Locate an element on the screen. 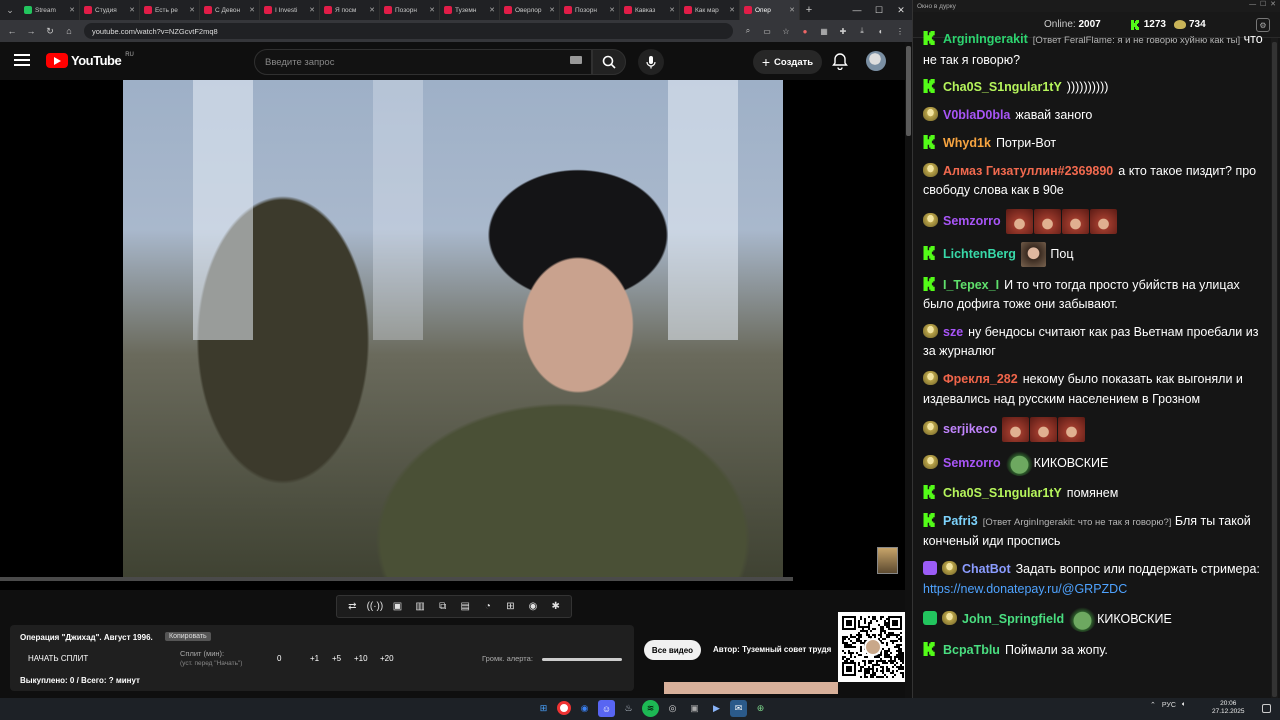 This screenshot has height=720, width=1280. back-icon: ← is located at coordinates (12, 31).